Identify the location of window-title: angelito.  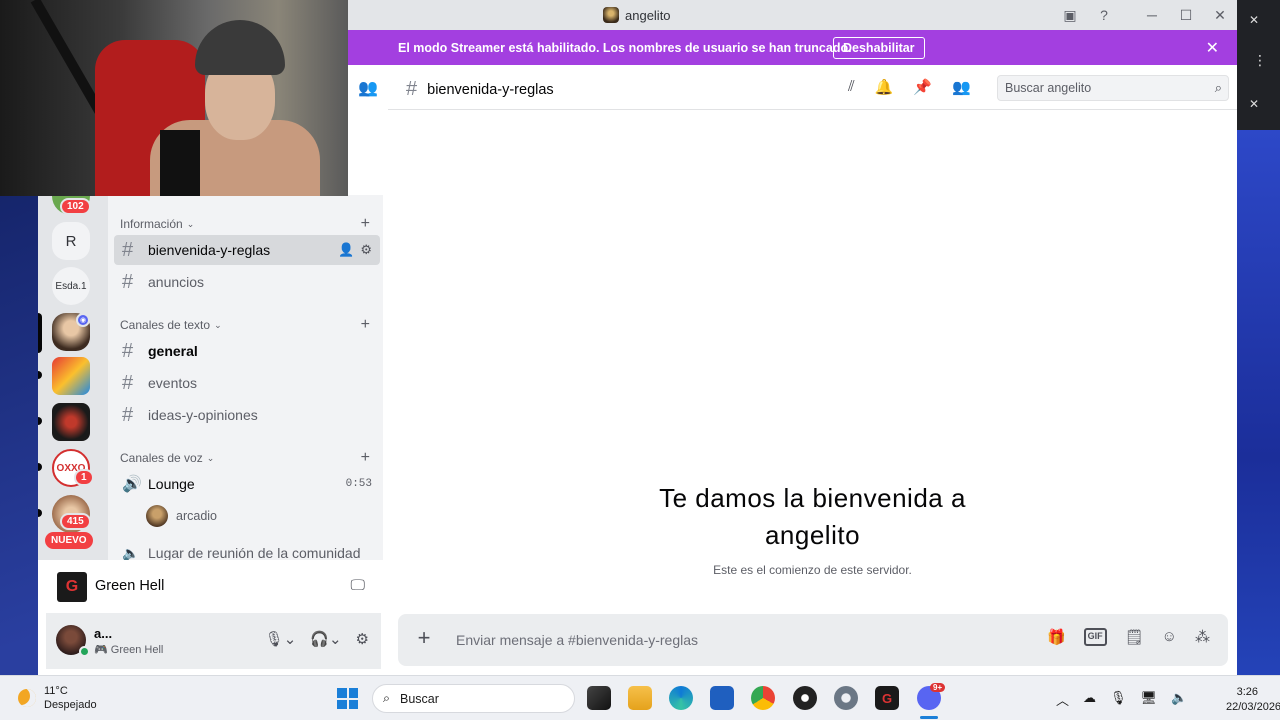
(637, 15).